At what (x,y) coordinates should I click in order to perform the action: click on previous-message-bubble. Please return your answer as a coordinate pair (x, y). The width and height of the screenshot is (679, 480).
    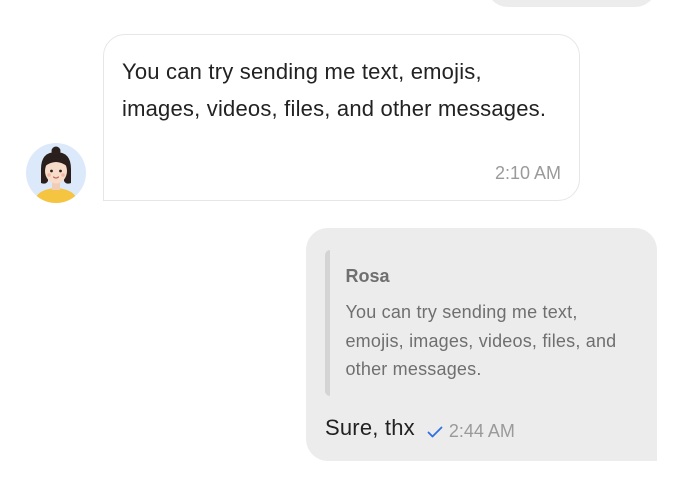
    Looking at the image, I should click on (571, 3).